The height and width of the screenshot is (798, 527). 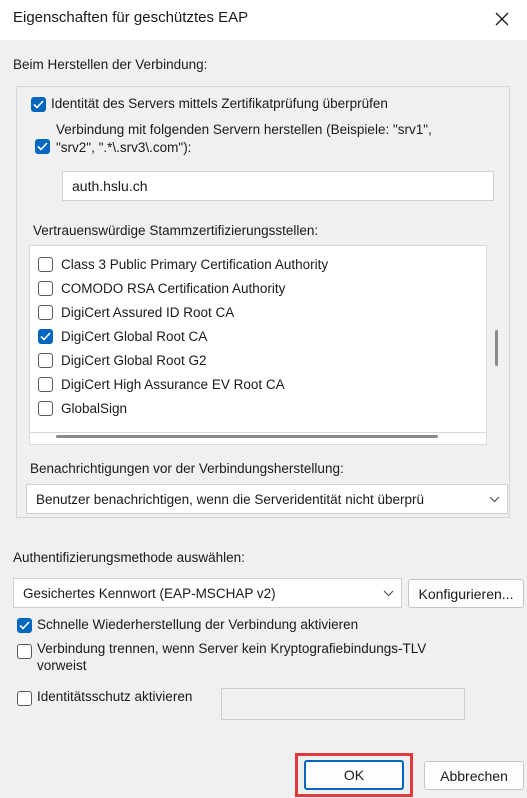 I want to click on ca-item-label: GlobalSign, so click(x=94, y=408).